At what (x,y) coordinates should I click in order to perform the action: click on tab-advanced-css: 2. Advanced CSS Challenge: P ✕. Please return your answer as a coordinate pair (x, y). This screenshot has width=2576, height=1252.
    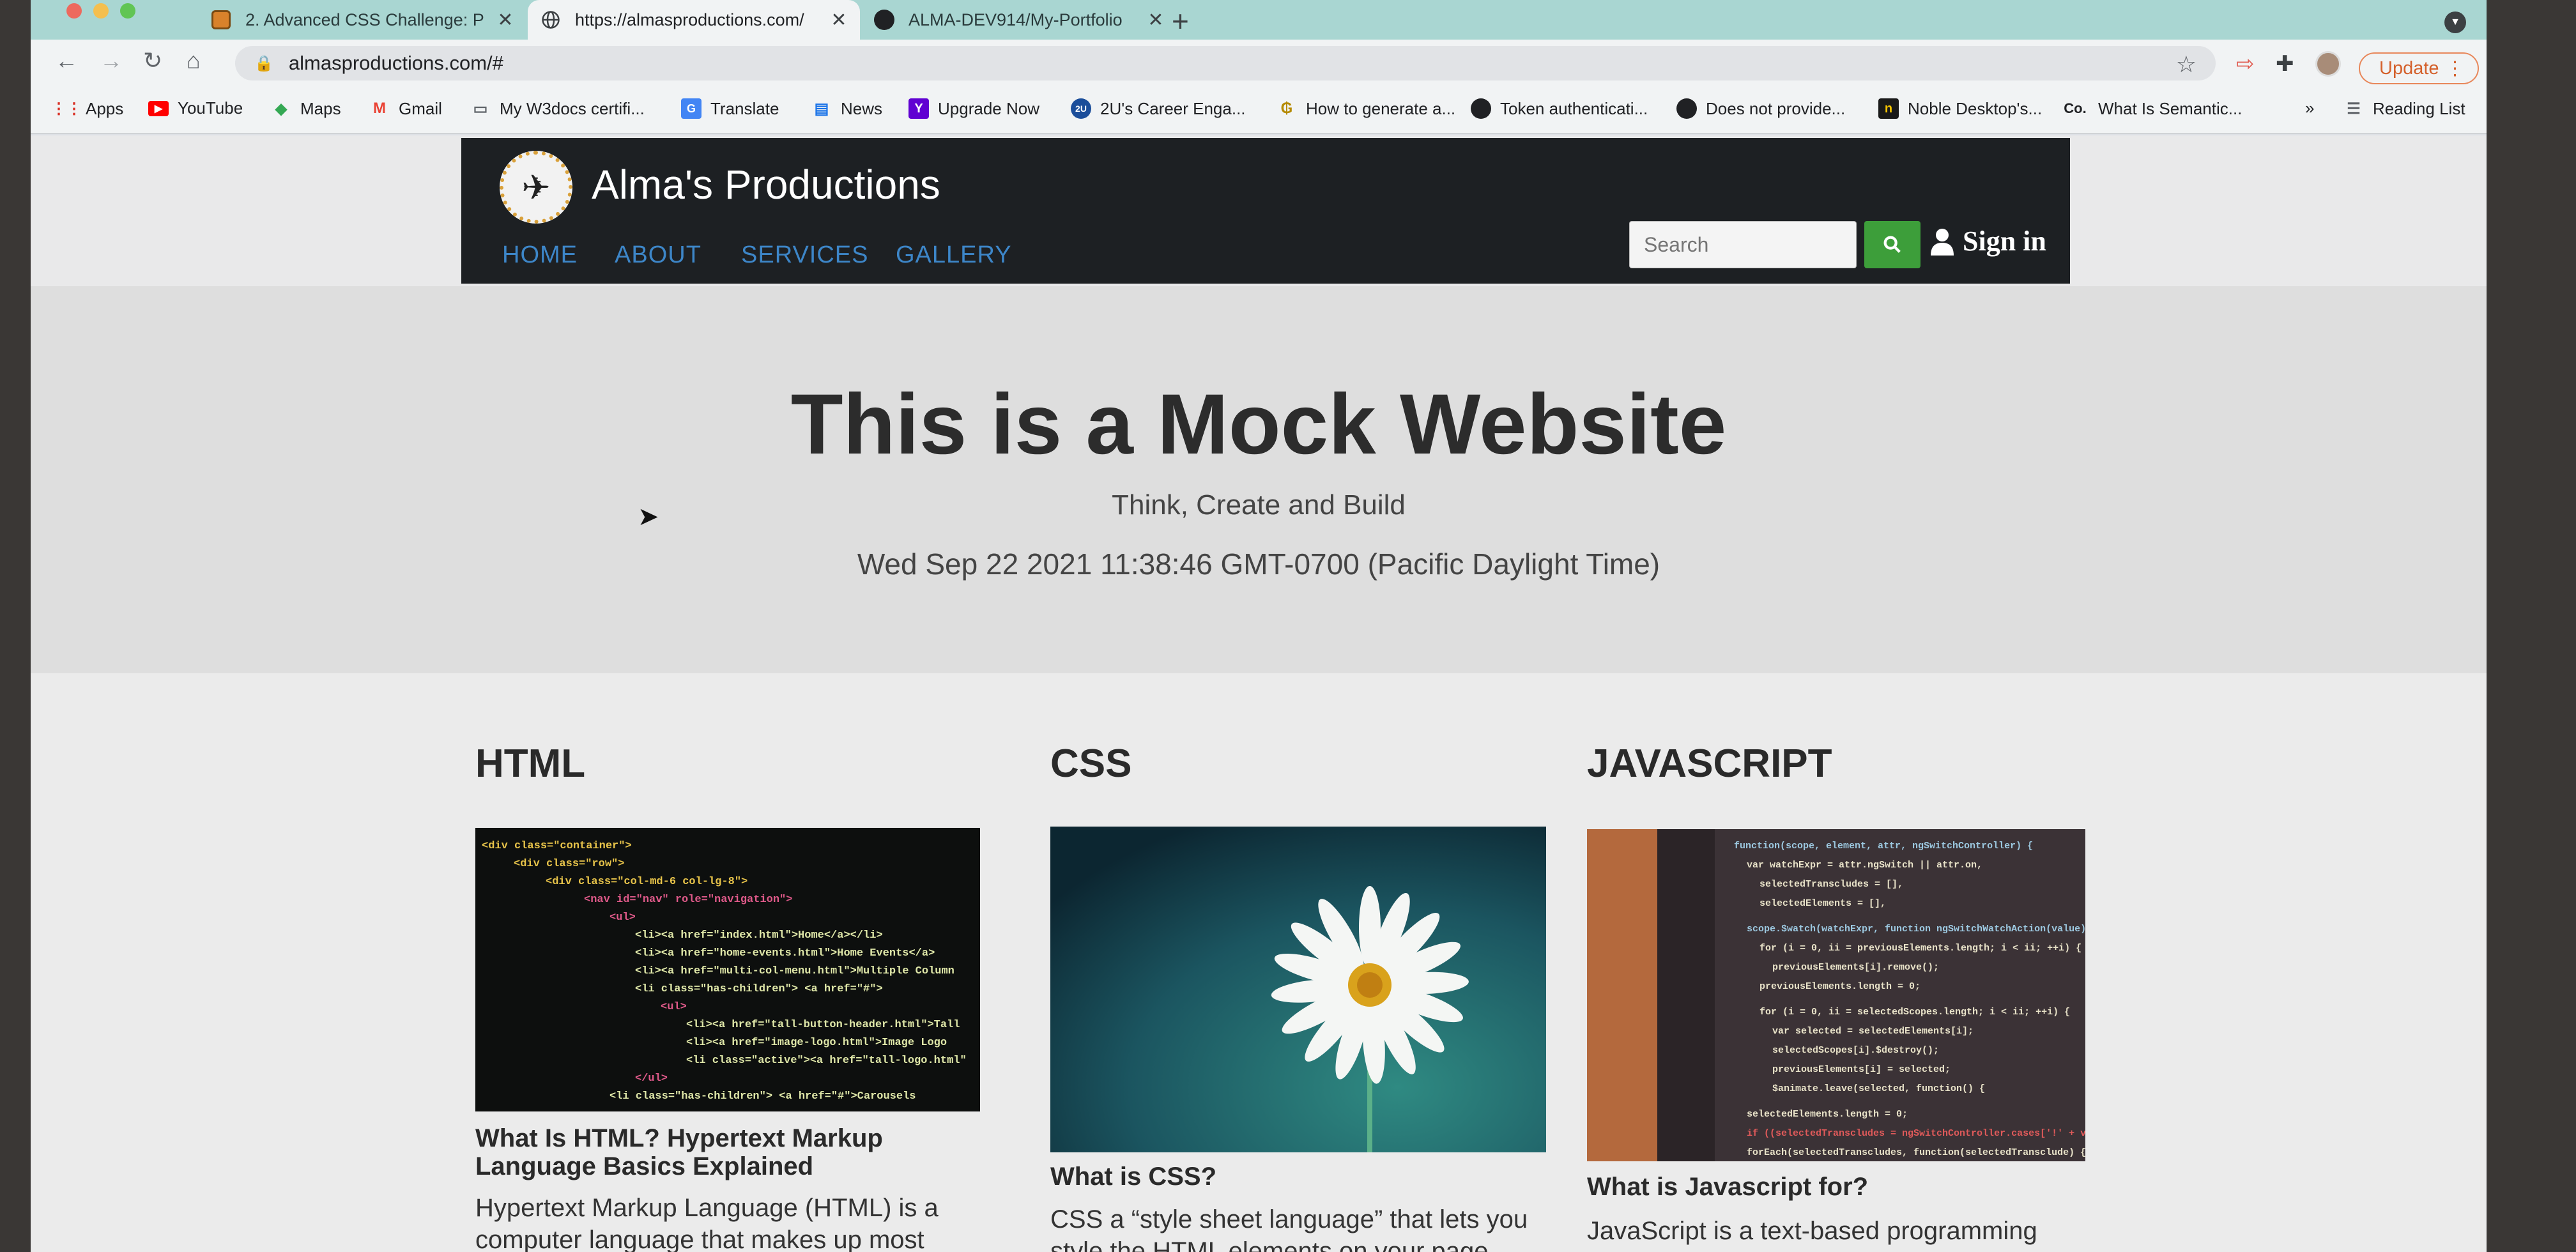
    Looking at the image, I should click on (362, 20).